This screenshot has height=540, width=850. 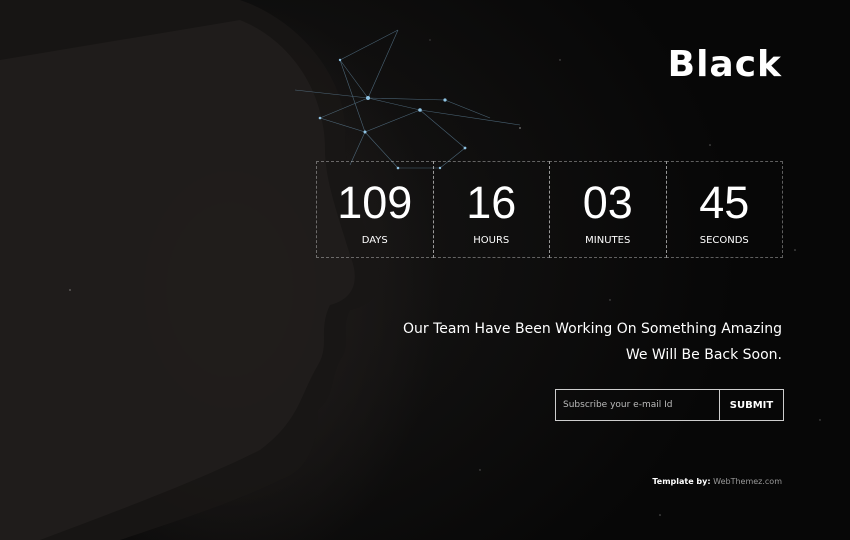 What do you see at coordinates (724, 240) in the screenshot?
I see `countdown-seconds-label: SECONDS` at bounding box center [724, 240].